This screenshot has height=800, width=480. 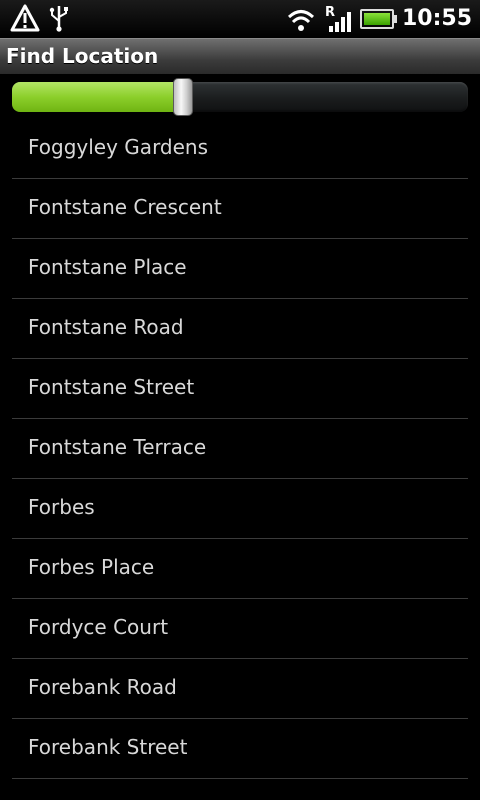 What do you see at coordinates (240, 569) in the screenshot?
I see `list-item: Forbes Place` at bounding box center [240, 569].